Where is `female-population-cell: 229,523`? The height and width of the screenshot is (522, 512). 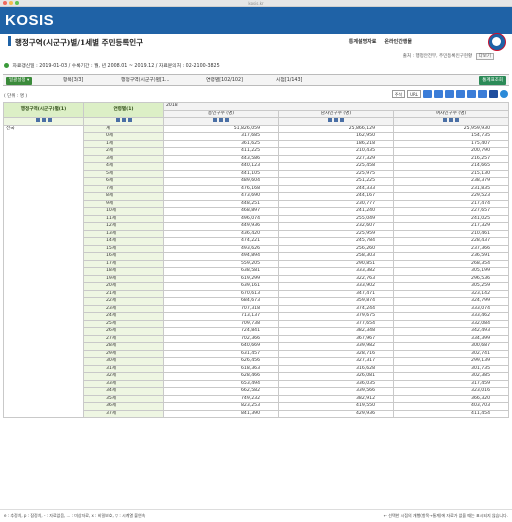
female-population-cell: 229,523 is located at coordinates (451, 196).